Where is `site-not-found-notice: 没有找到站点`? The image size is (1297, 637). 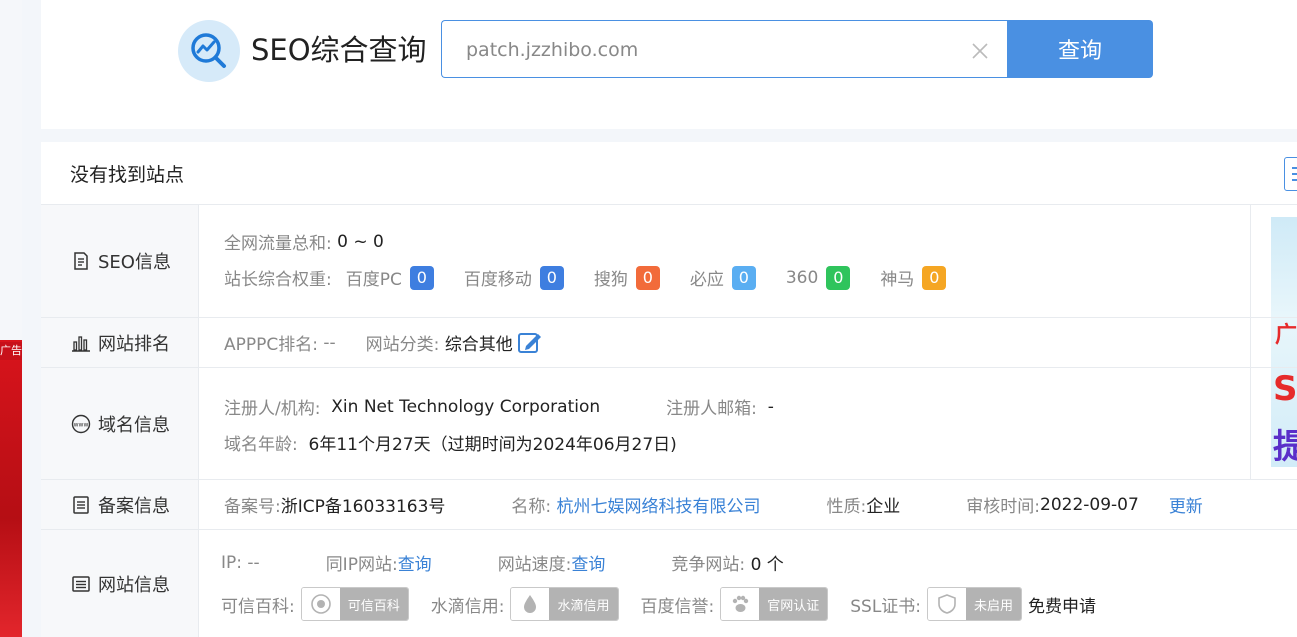
site-not-found-notice: 没有找到站点 is located at coordinates (127, 175).